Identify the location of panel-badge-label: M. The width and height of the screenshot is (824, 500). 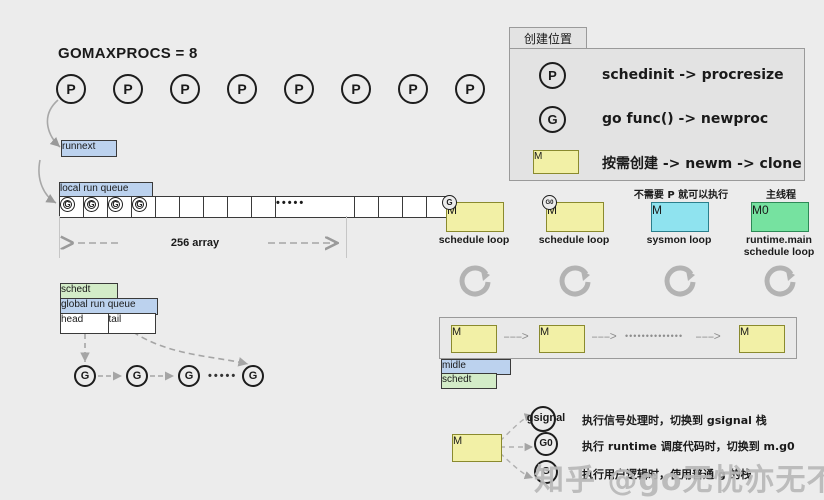
(538, 156).